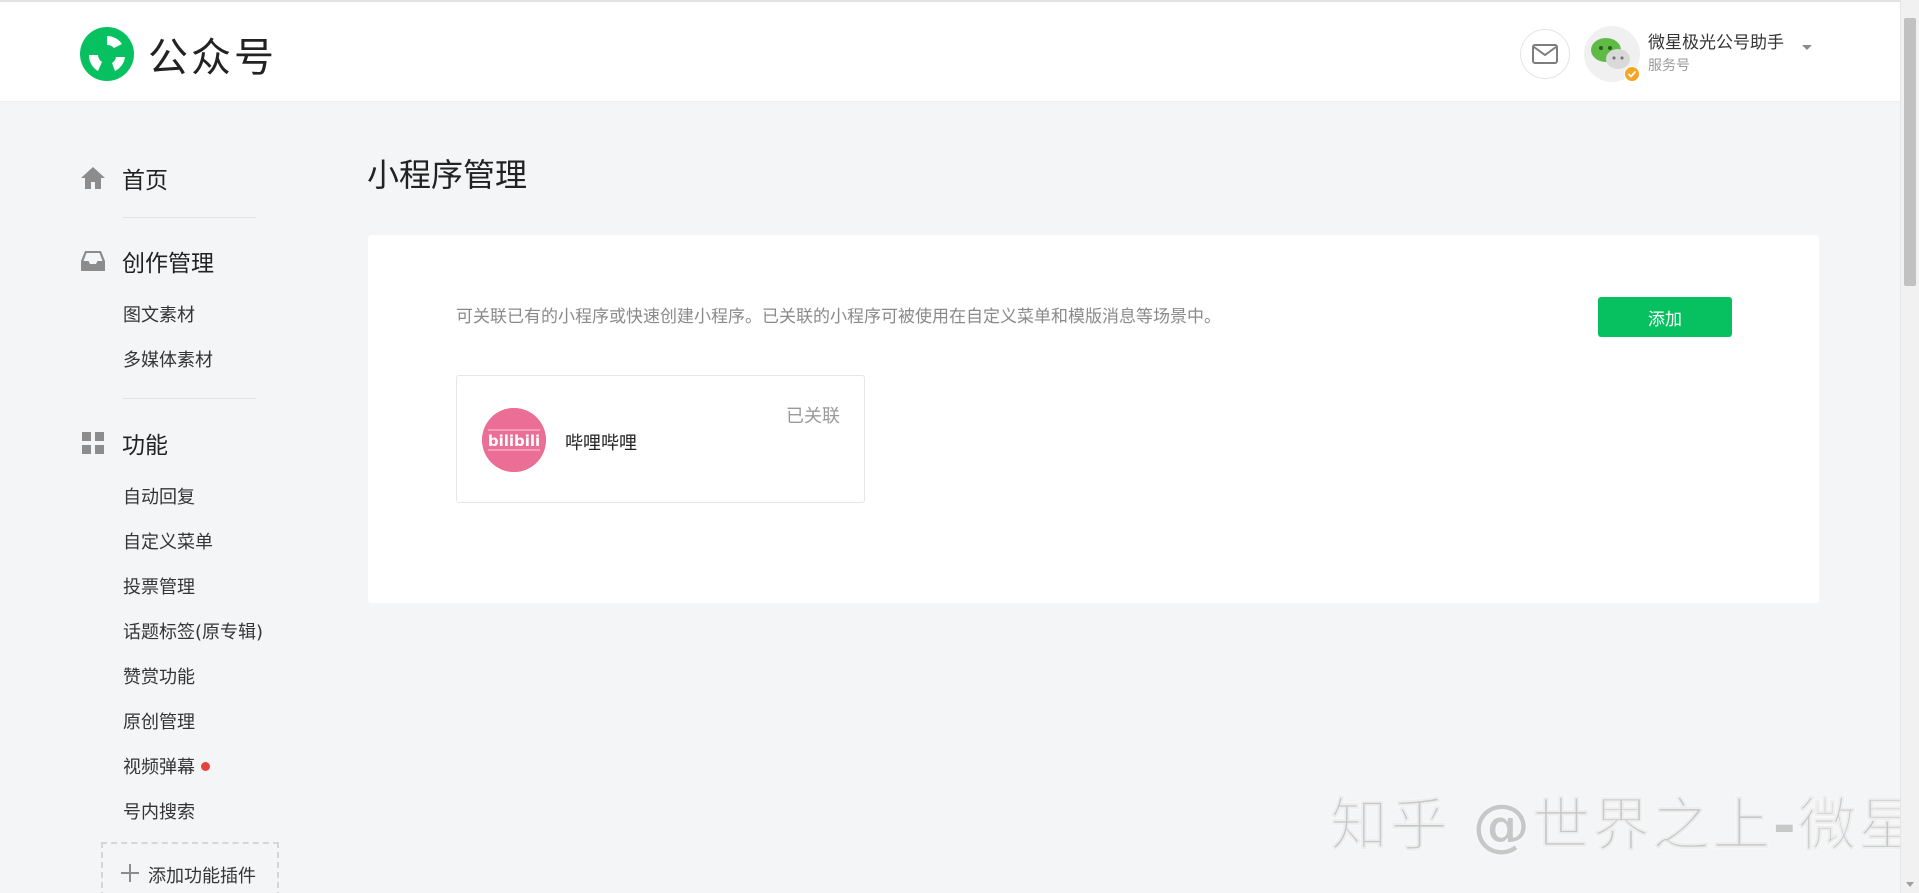 The width and height of the screenshot is (1919, 893). Describe the element at coordinates (93, 261) in the screenshot. I see `inbox-icon` at that location.